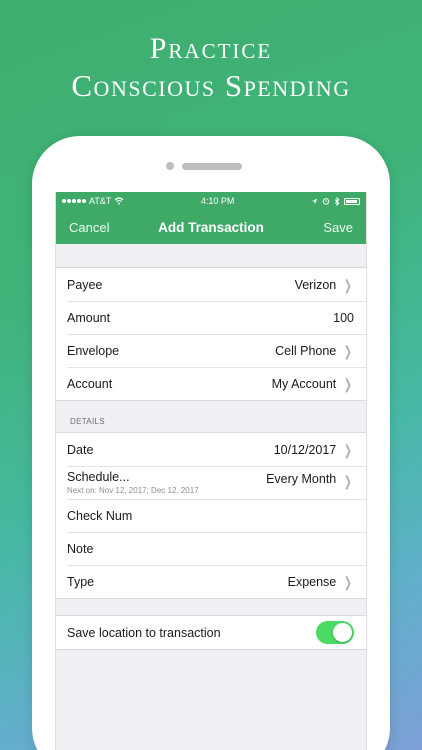 Image resolution: width=422 pixels, height=750 pixels. What do you see at coordinates (144, 632) in the screenshot?
I see `save-location-label: Save location to transaction` at bounding box center [144, 632].